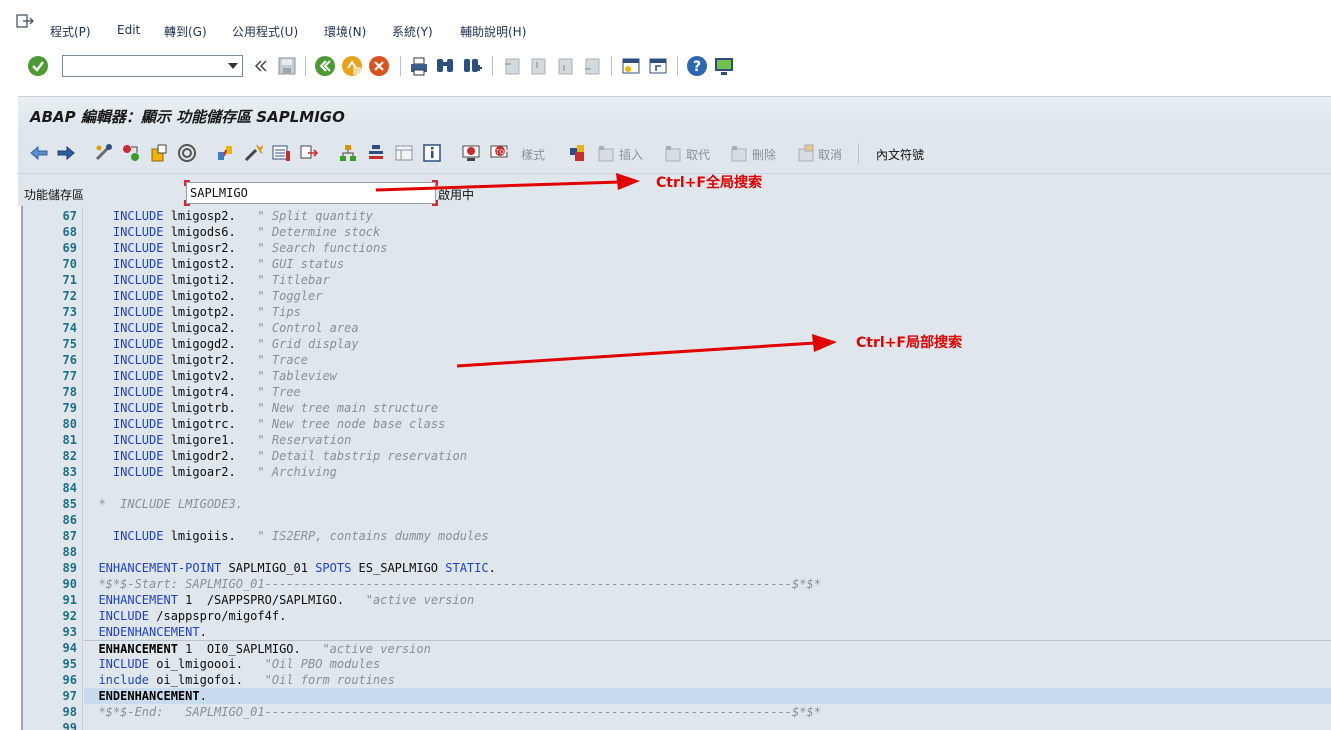 The height and width of the screenshot is (730, 1331). What do you see at coordinates (707, 680) in the screenshot?
I see `code-line: include oi_lmigofoi. "Oil form routines` at bounding box center [707, 680].